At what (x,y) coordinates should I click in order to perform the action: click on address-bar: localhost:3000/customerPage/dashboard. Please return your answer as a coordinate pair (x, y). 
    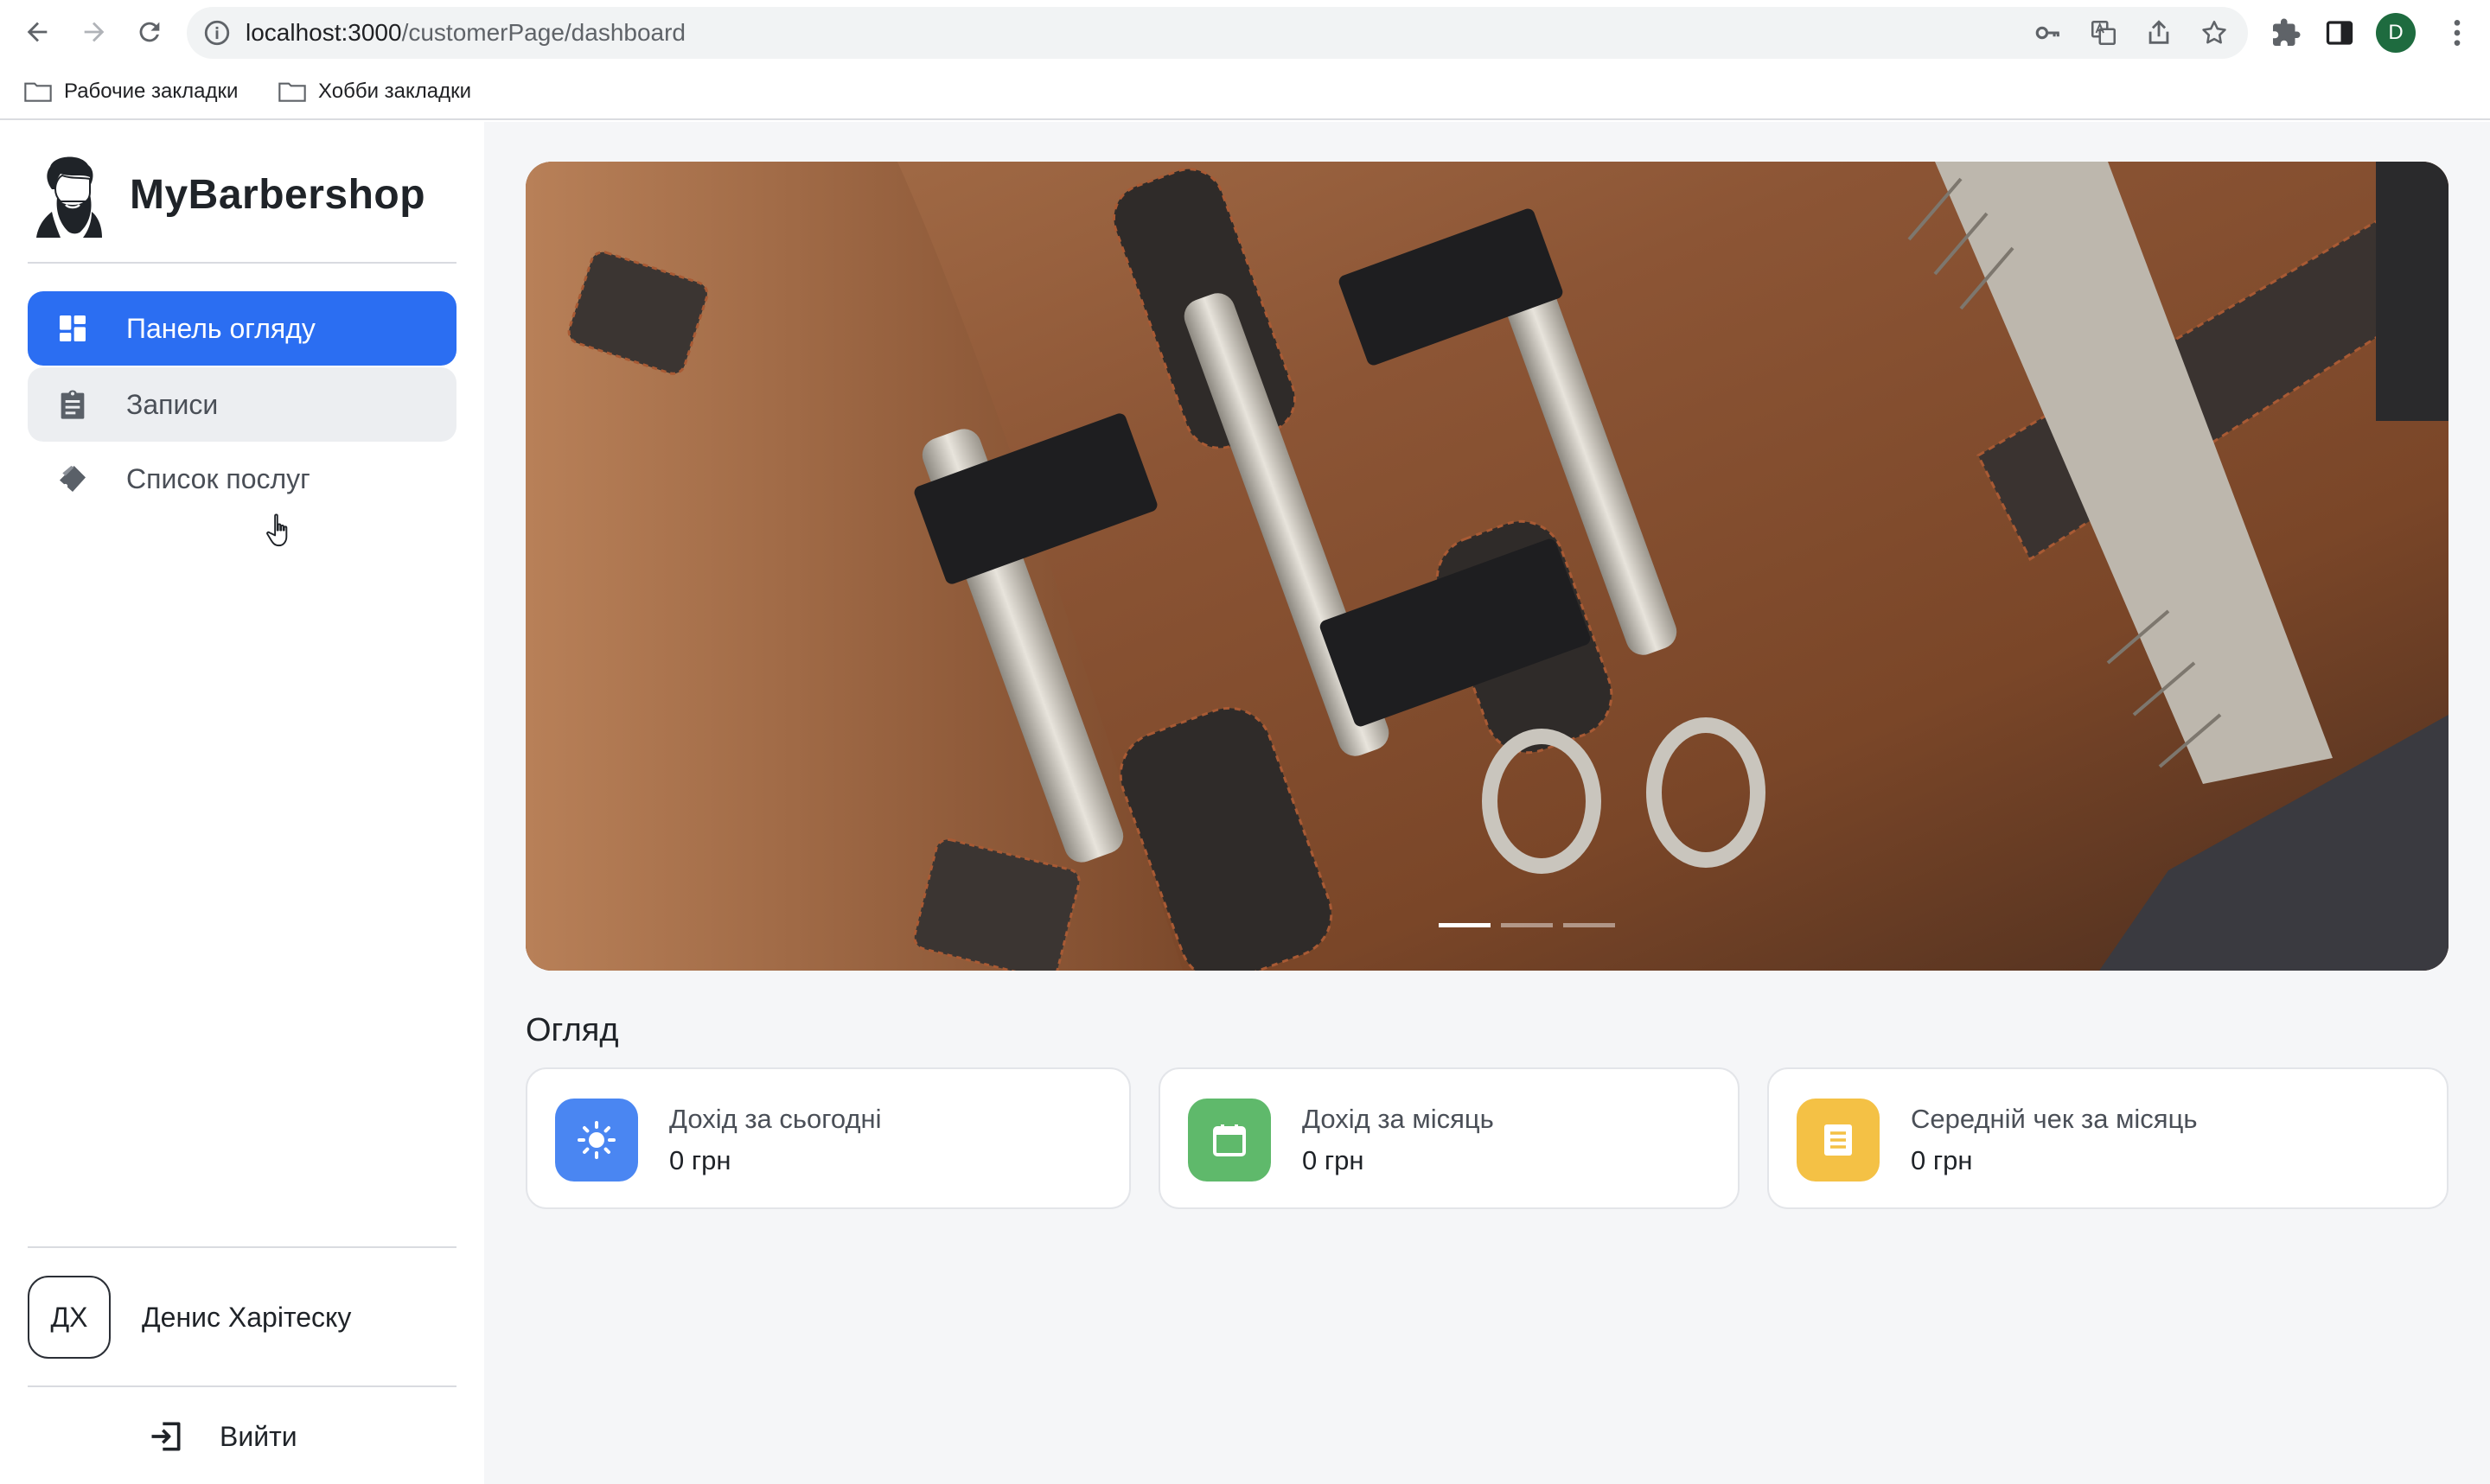
    Looking at the image, I should click on (1217, 33).